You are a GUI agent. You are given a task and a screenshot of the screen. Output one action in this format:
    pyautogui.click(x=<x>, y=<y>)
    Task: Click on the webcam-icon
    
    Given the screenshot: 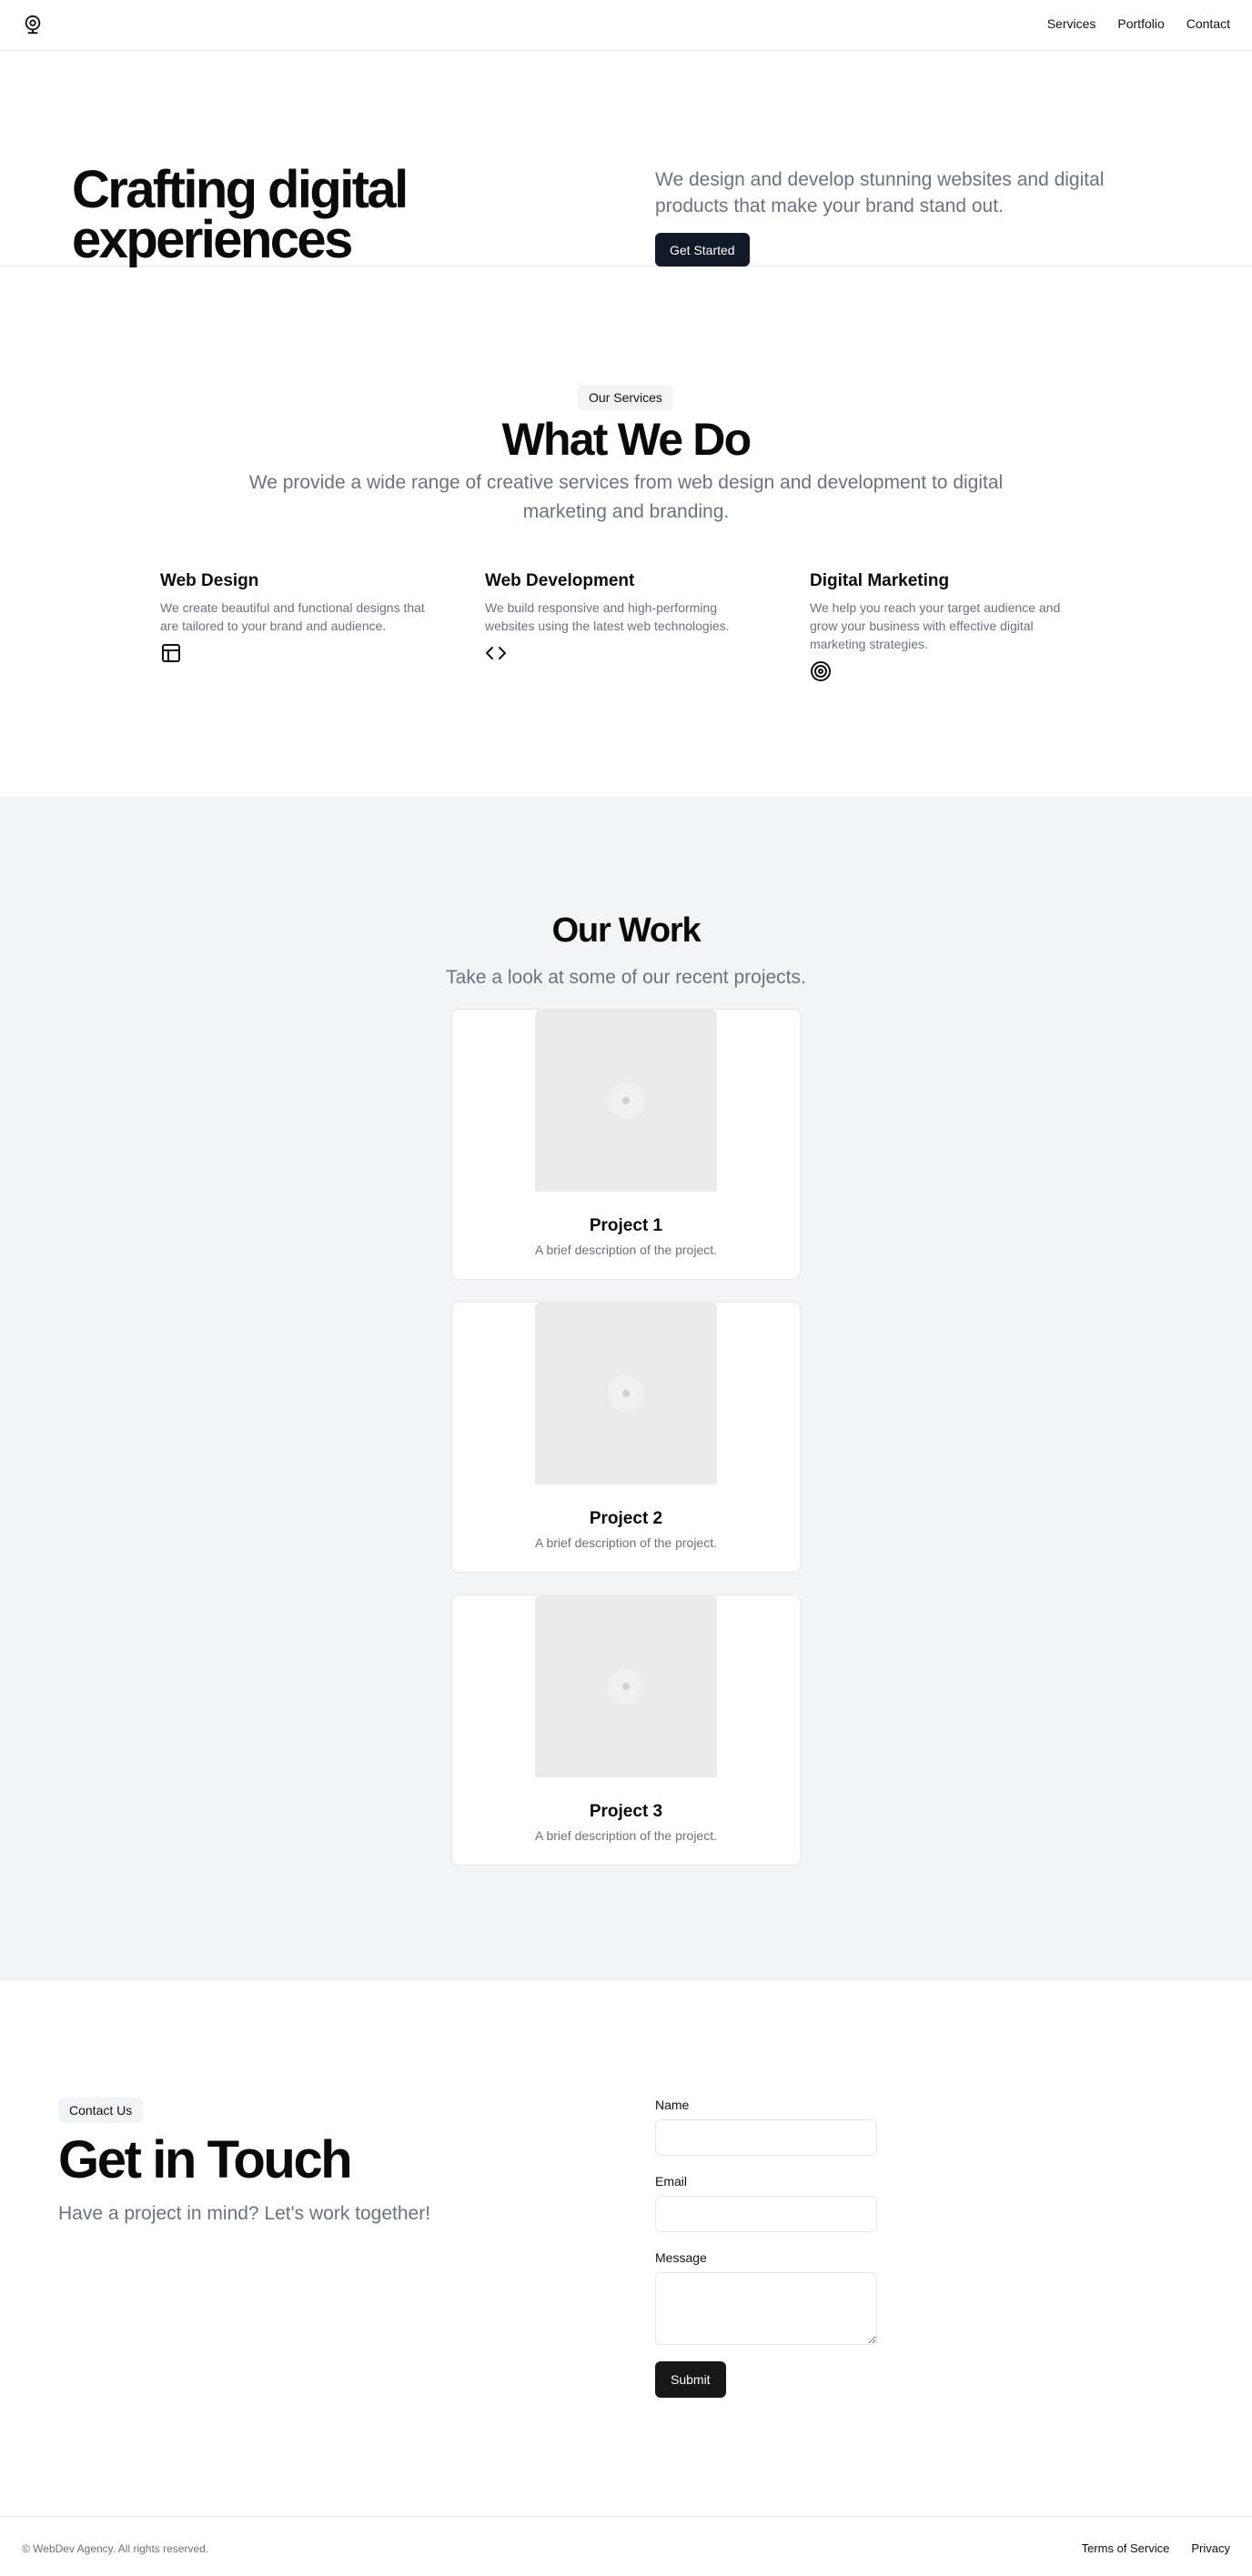 What is the action you would take?
    pyautogui.click(x=33, y=25)
    